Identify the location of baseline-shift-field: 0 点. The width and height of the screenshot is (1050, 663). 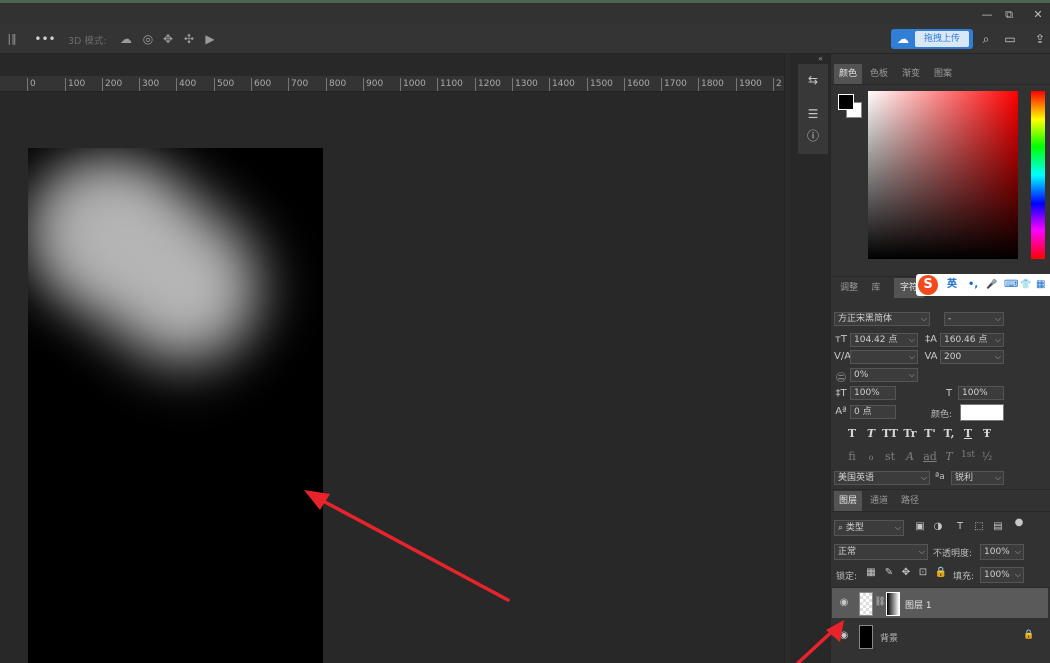
(873, 412).